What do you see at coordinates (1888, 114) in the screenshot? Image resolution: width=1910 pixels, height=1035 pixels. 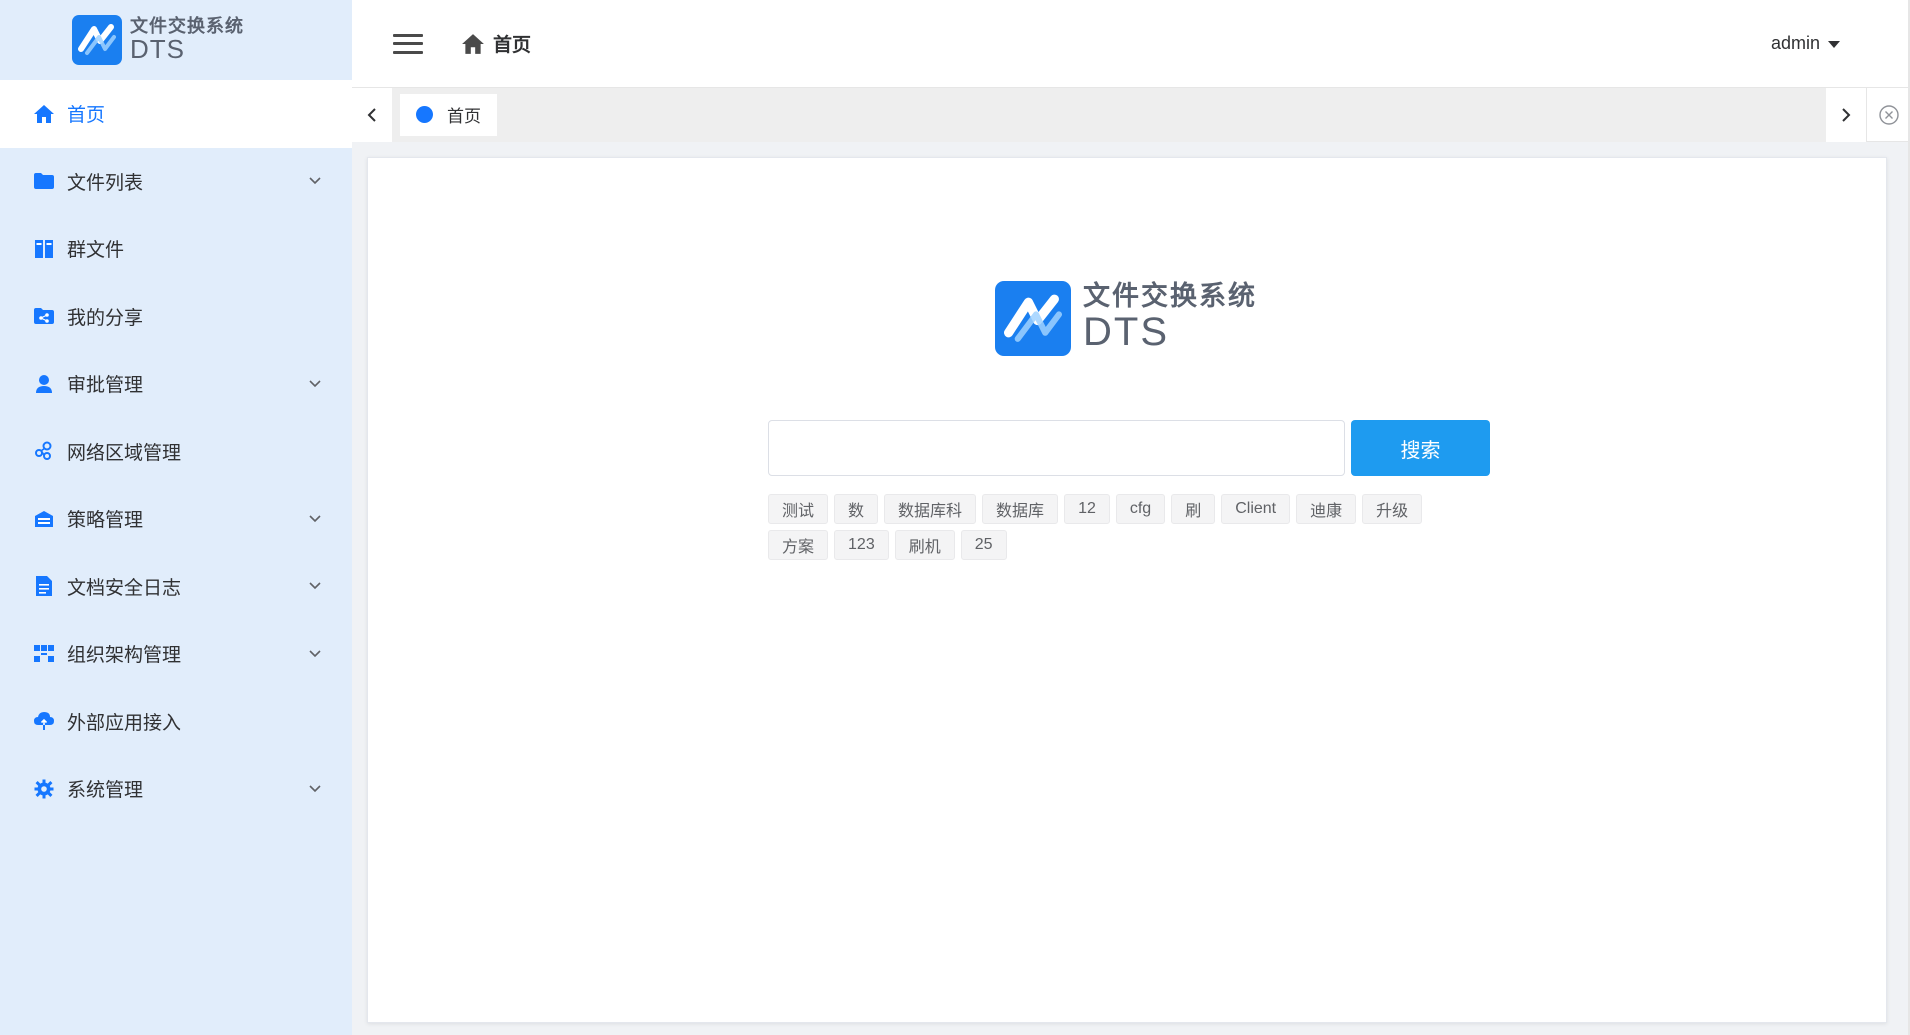 I see `close-all-tabs-icon` at bounding box center [1888, 114].